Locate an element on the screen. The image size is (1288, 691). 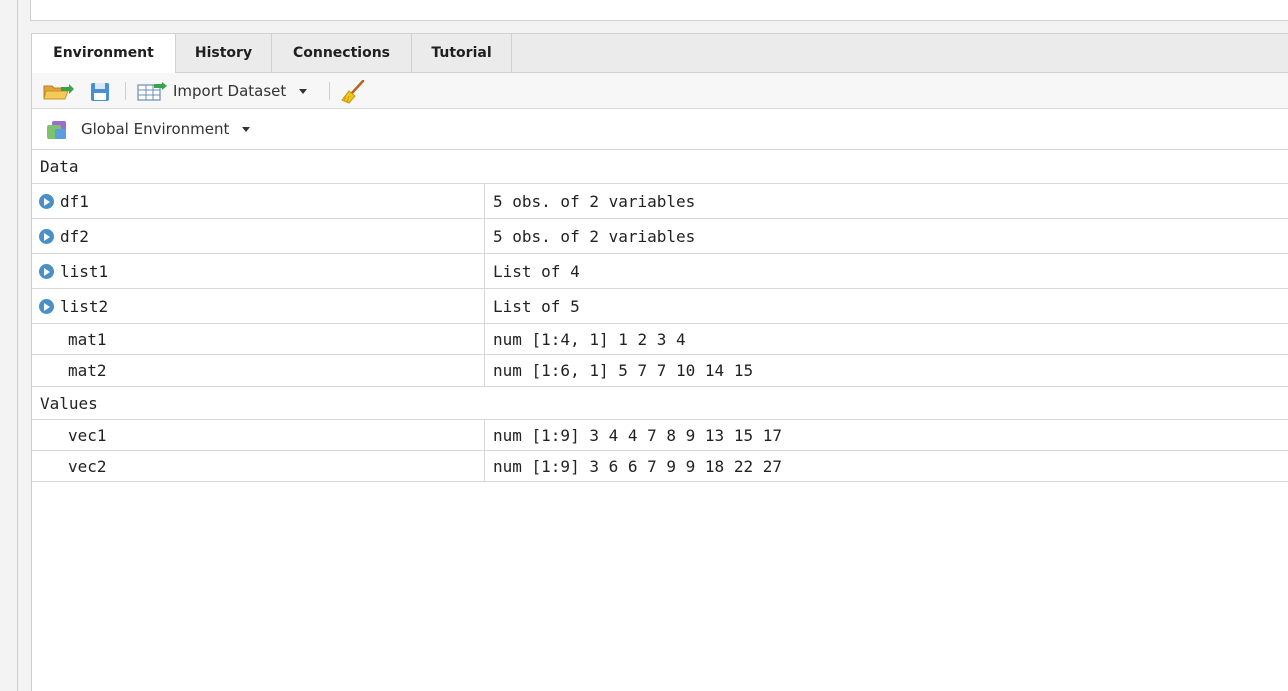
object-name: df1 is located at coordinates (74, 201).